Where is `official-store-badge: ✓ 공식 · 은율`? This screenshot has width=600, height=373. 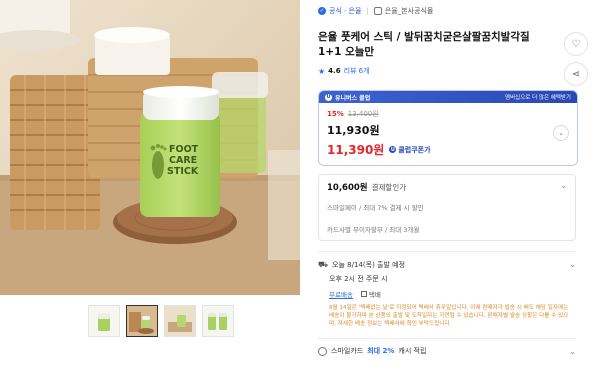 official-store-badge: ✓ 공식 · 은율 is located at coordinates (339, 11).